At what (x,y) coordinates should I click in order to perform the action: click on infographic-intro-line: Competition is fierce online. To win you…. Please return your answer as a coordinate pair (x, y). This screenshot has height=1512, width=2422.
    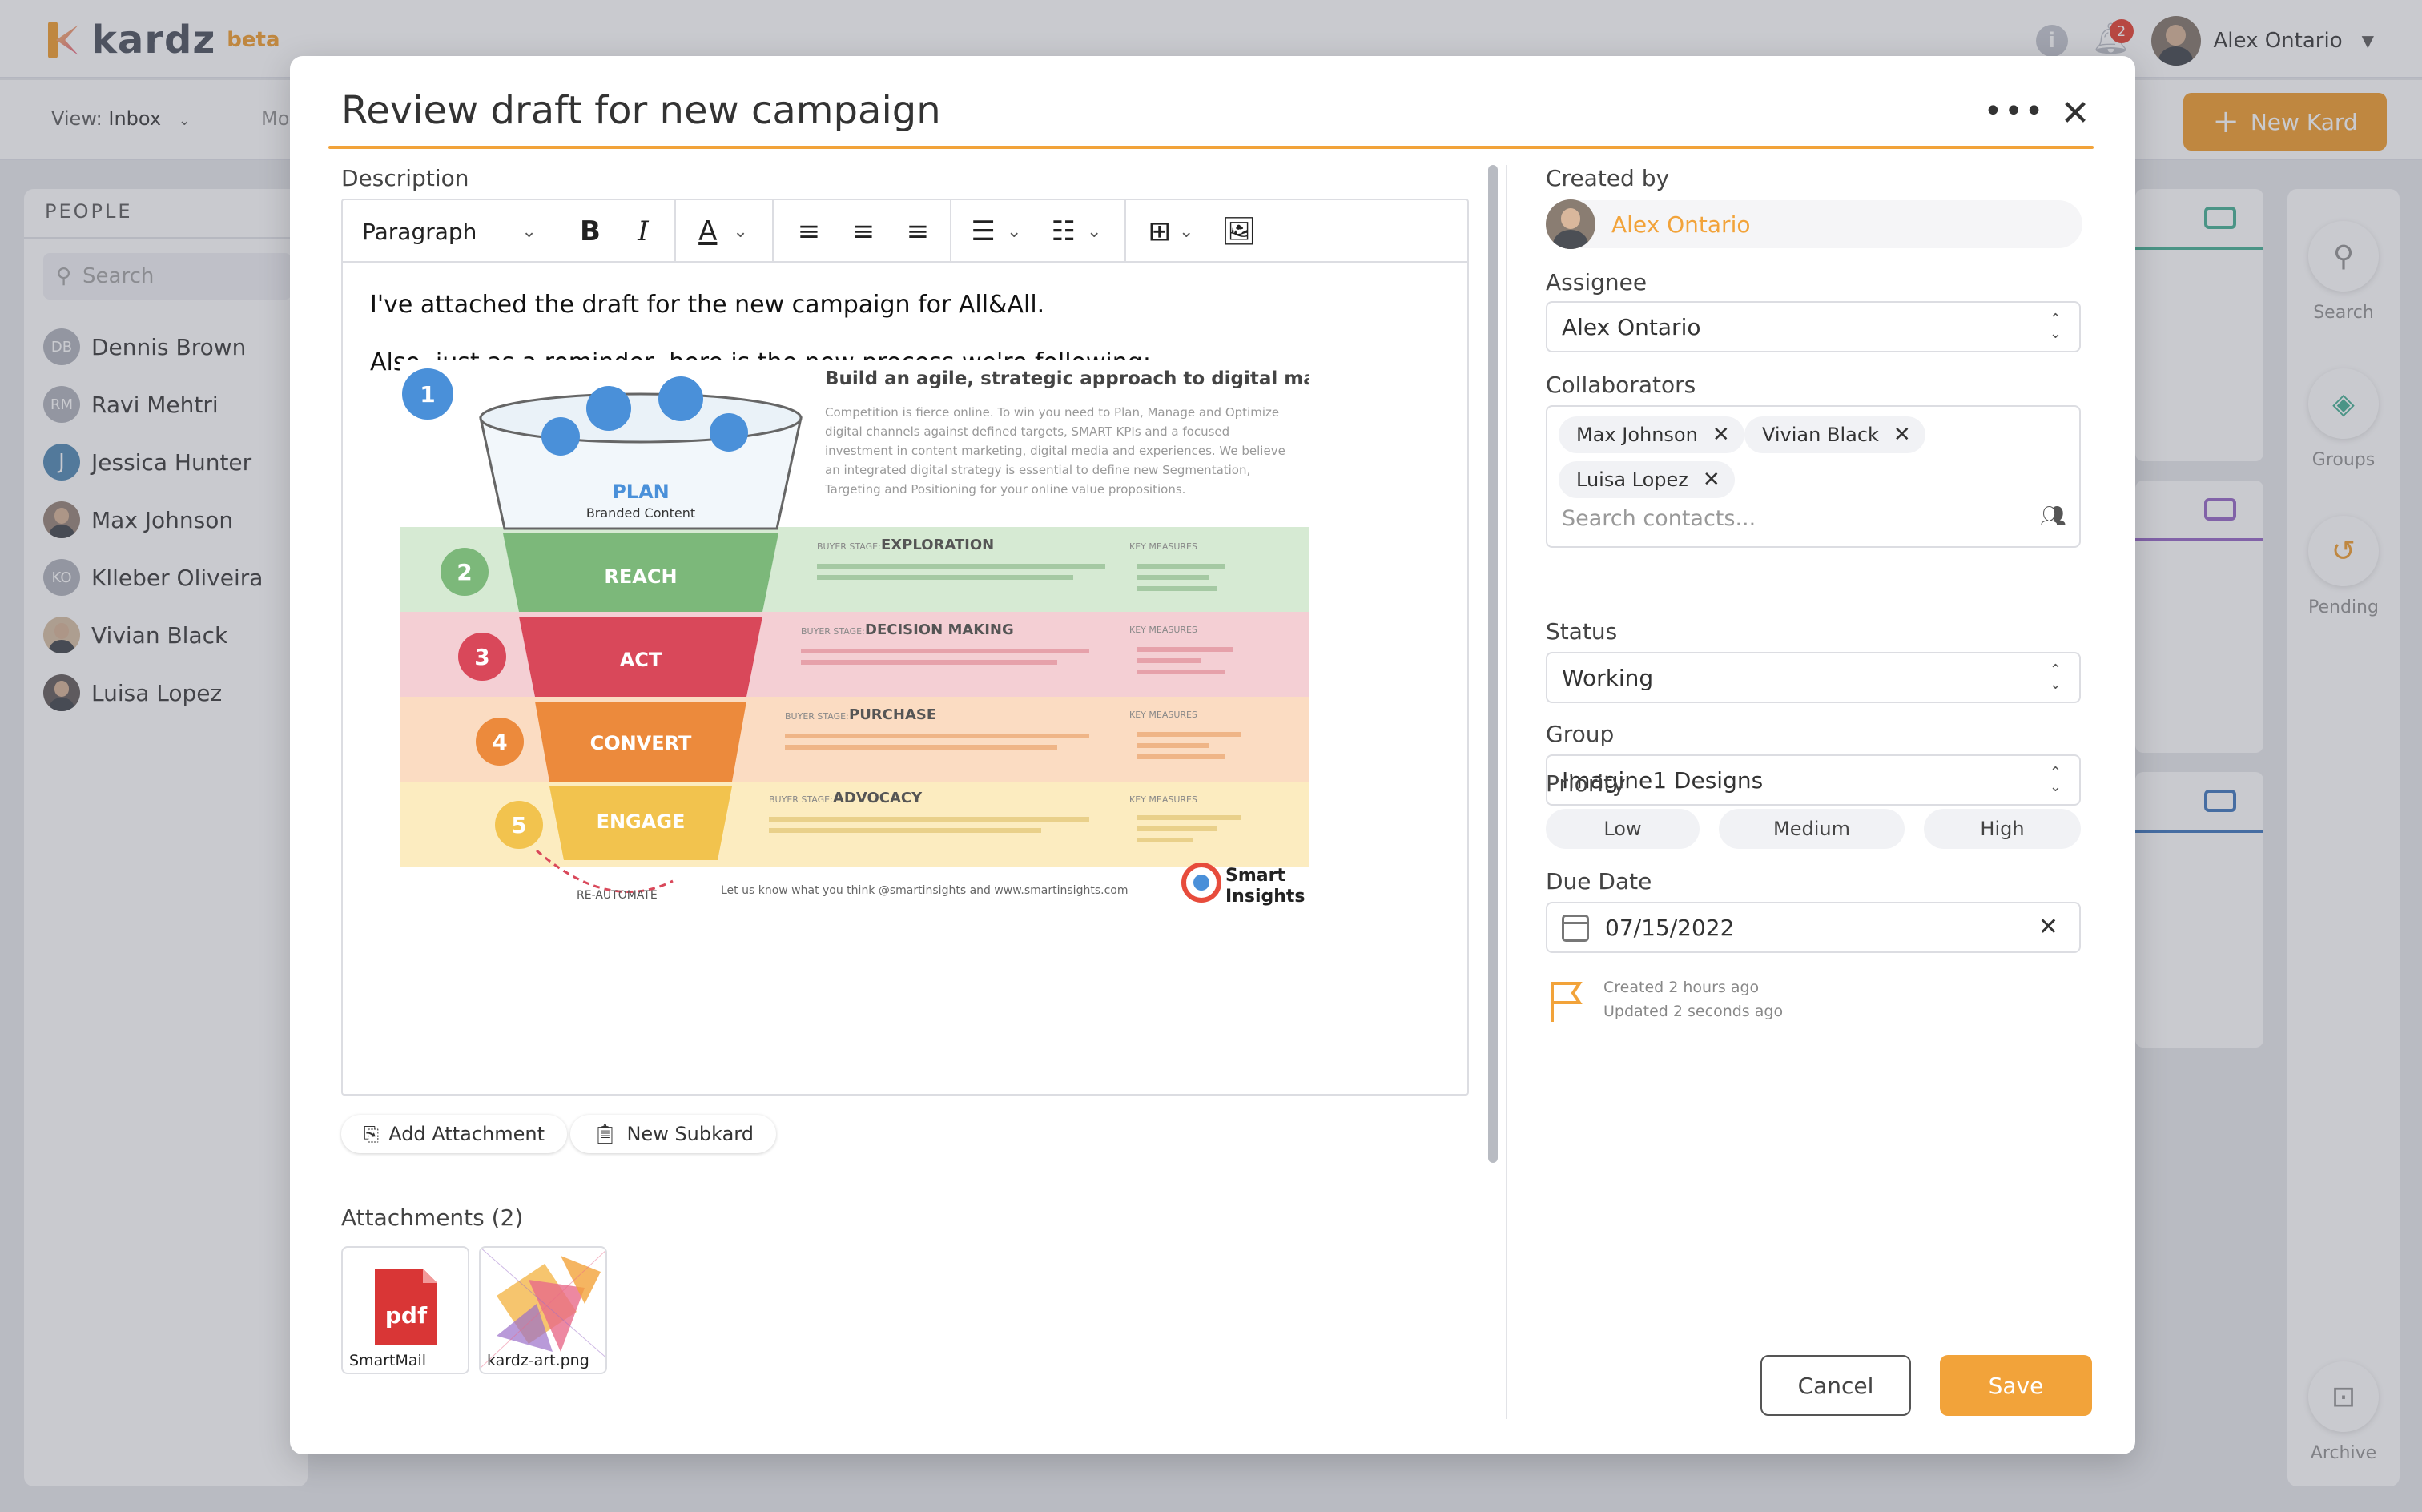
    Looking at the image, I should click on (1052, 412).